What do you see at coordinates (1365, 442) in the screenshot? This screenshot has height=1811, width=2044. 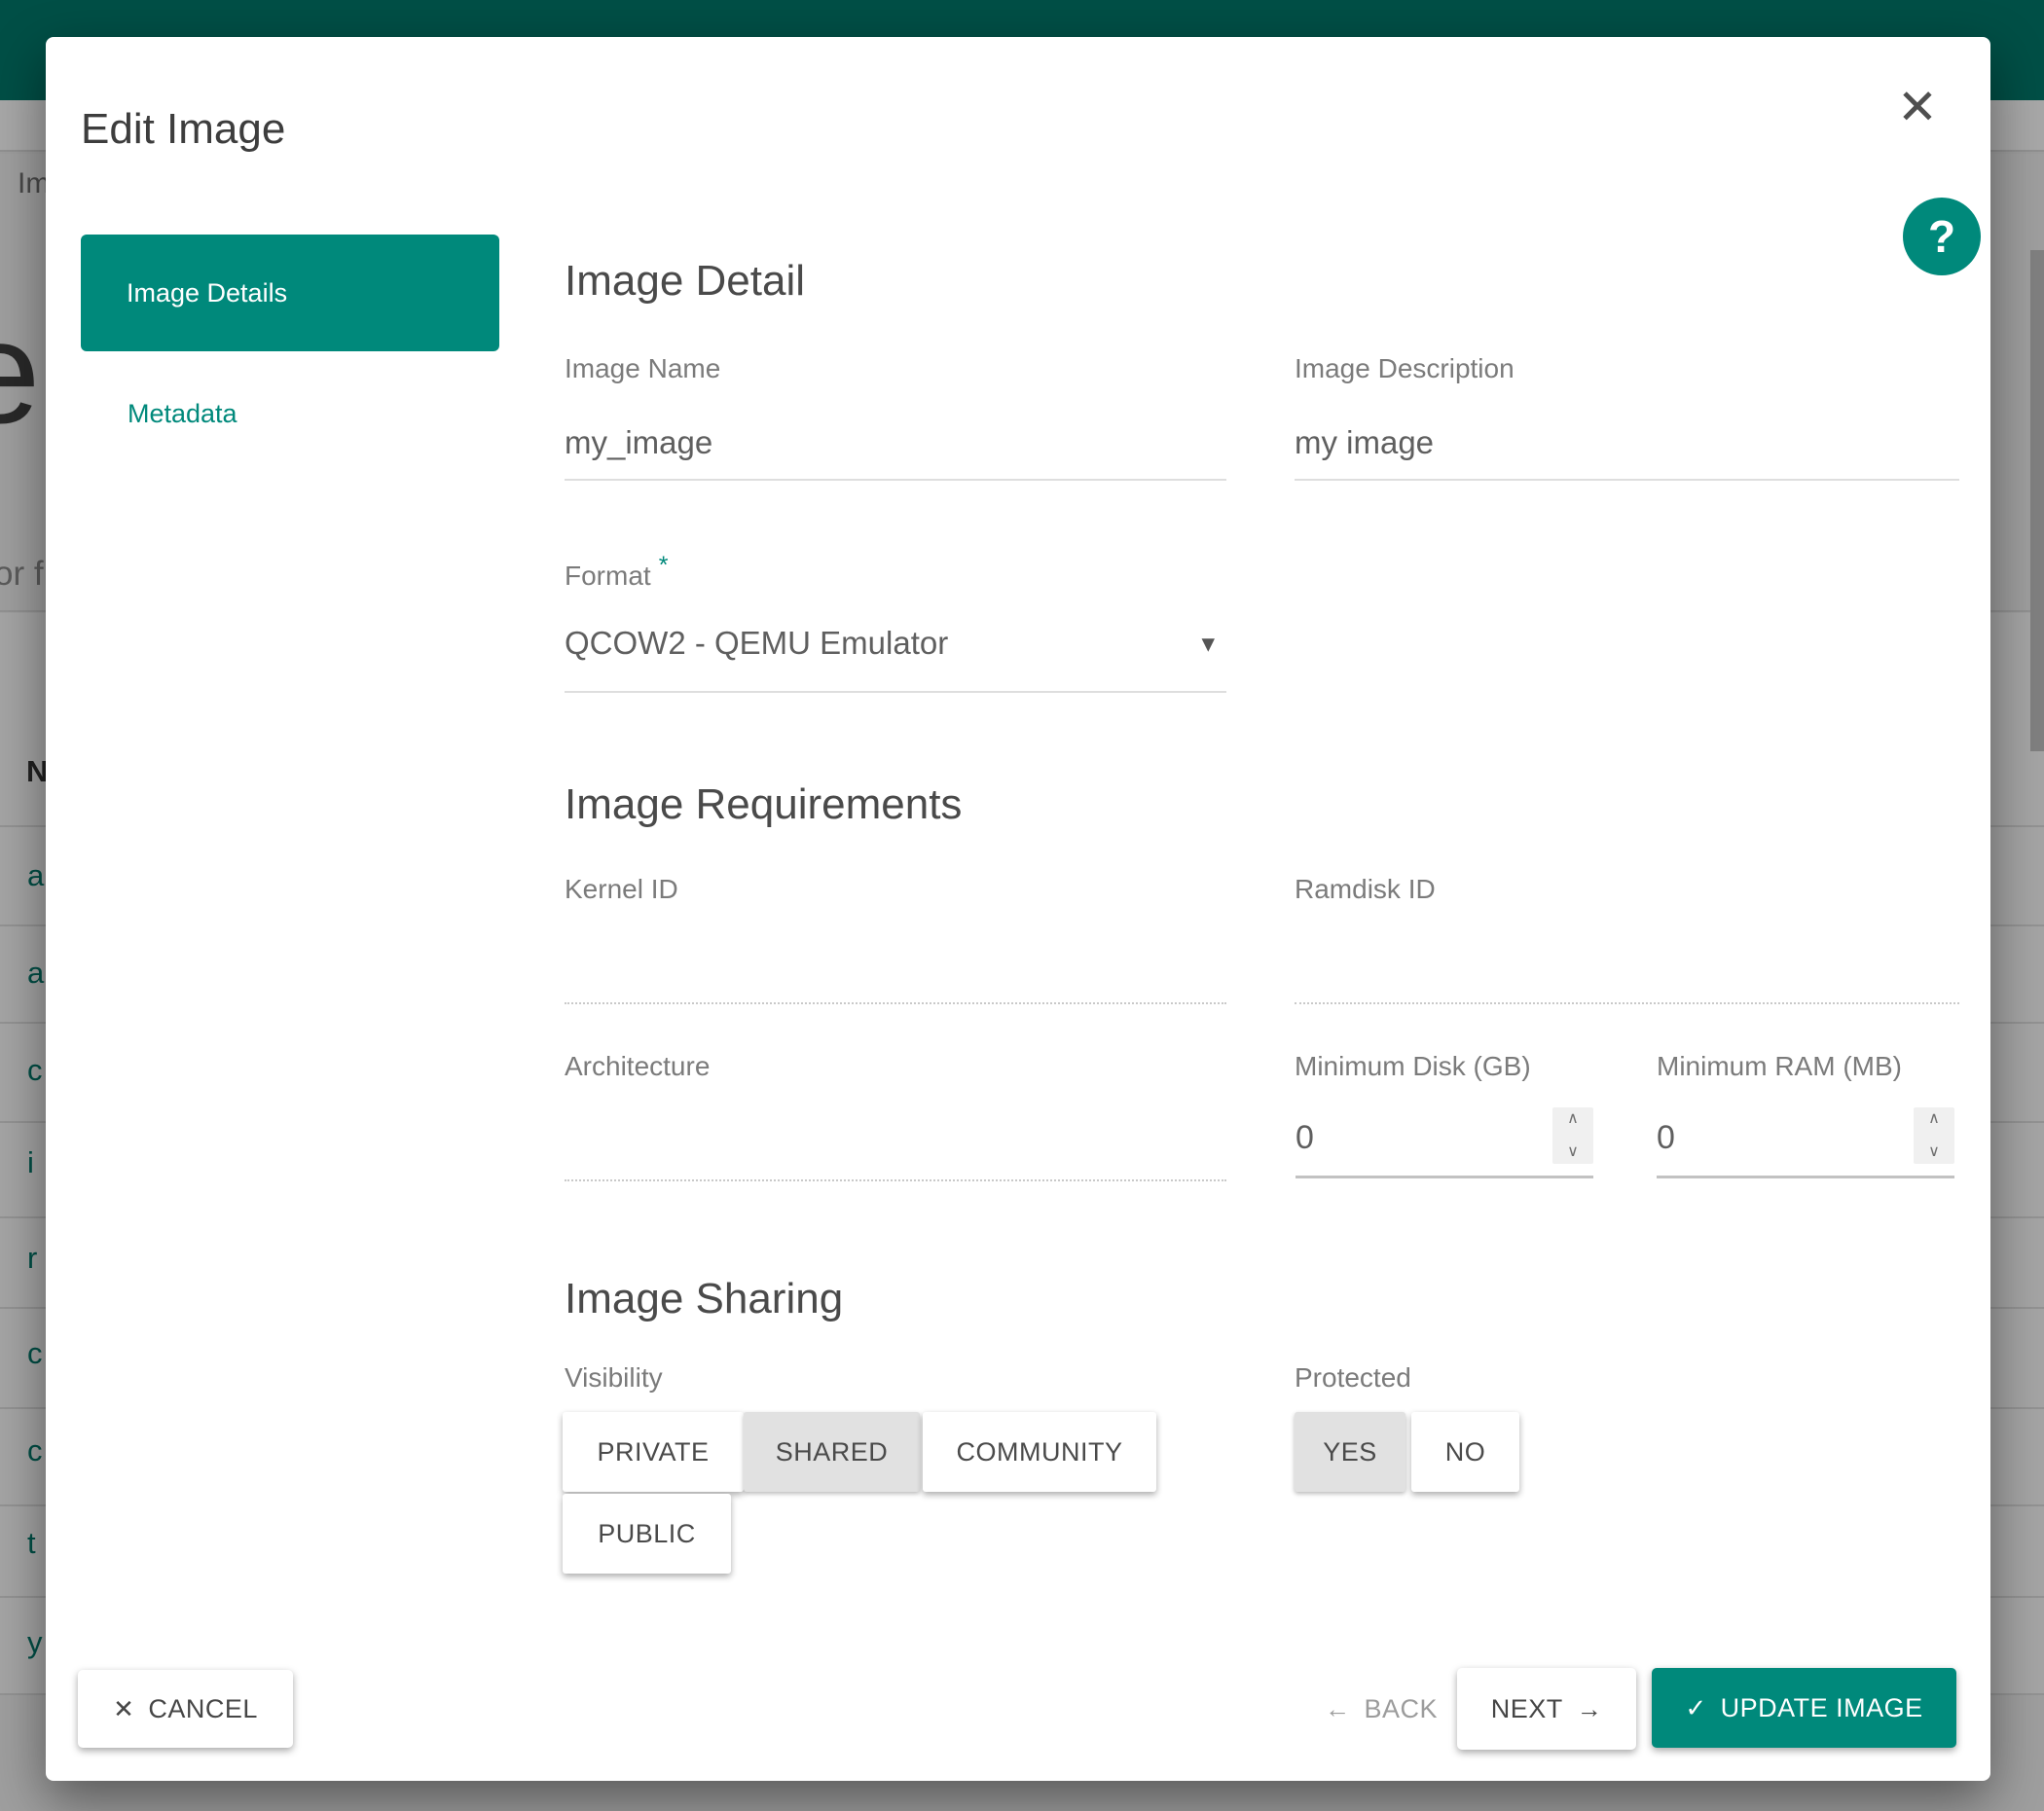 I see `image-description-value: my image` at bounding box center [1365, 442].